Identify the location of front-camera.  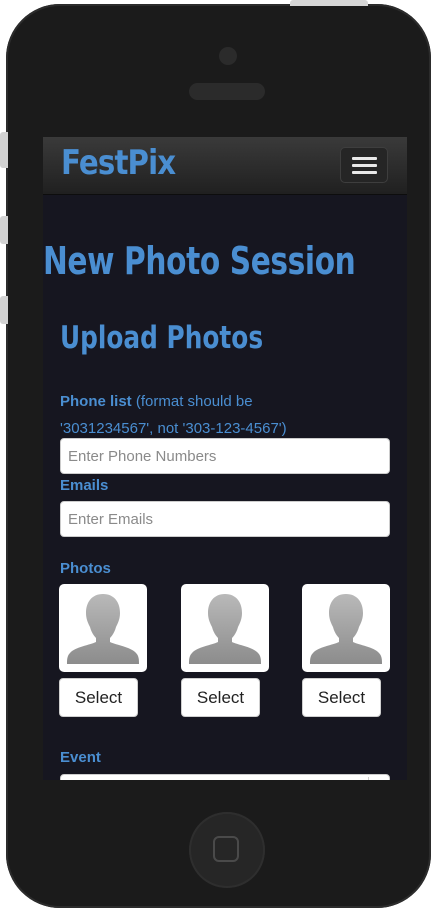
(228, 56).